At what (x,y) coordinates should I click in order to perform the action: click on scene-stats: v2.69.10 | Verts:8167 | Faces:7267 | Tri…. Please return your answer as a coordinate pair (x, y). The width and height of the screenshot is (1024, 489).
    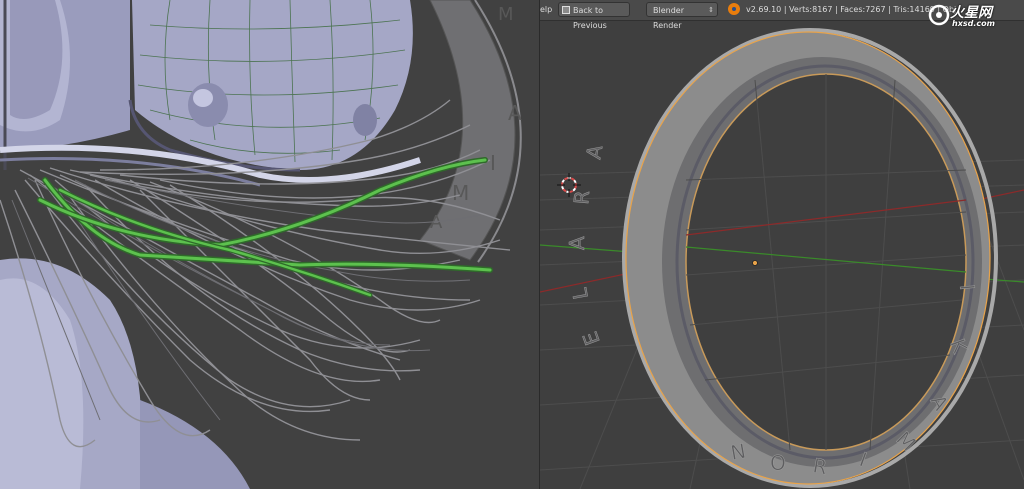
    Looking at the image, I should click on (851, 9).